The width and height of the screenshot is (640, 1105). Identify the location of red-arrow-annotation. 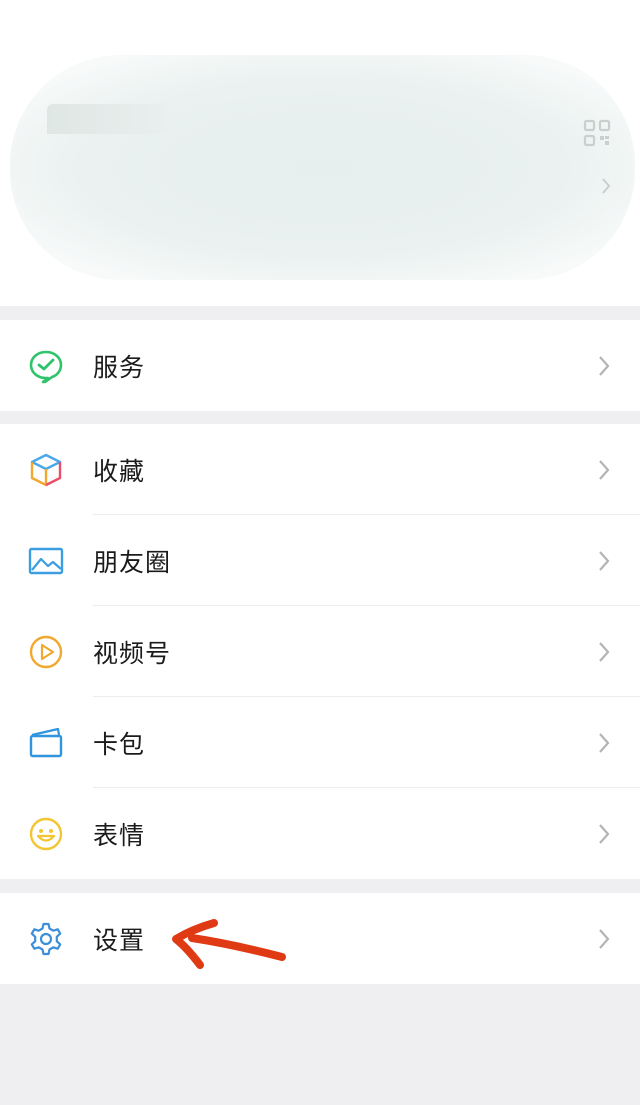
(229, 944).